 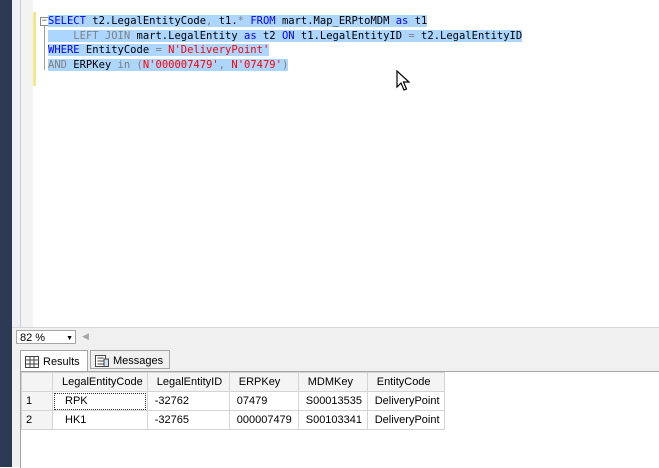 What do you see at coordinates (335, 21) in the screenshot?
I see `code-token: mart.Map_ERPtoMDM` at bounding box center [335, 21].